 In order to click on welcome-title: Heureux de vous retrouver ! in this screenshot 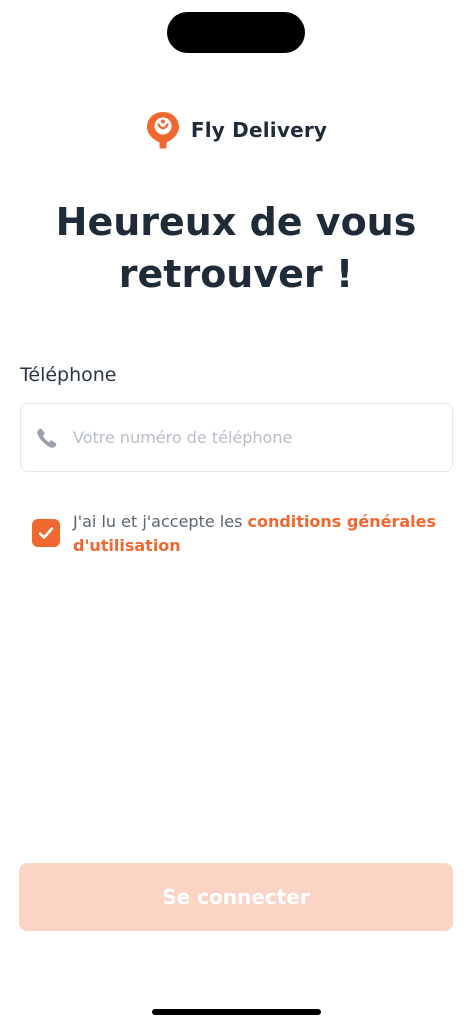, I will do `click(236, 248)`.